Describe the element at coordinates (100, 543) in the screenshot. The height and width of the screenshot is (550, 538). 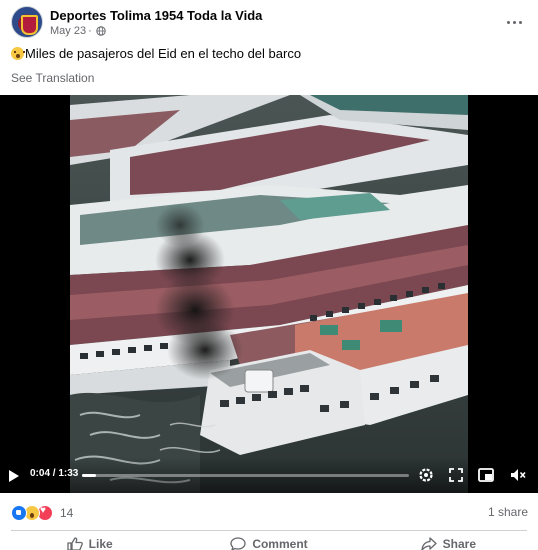
I see `like-label: Like` at that location.